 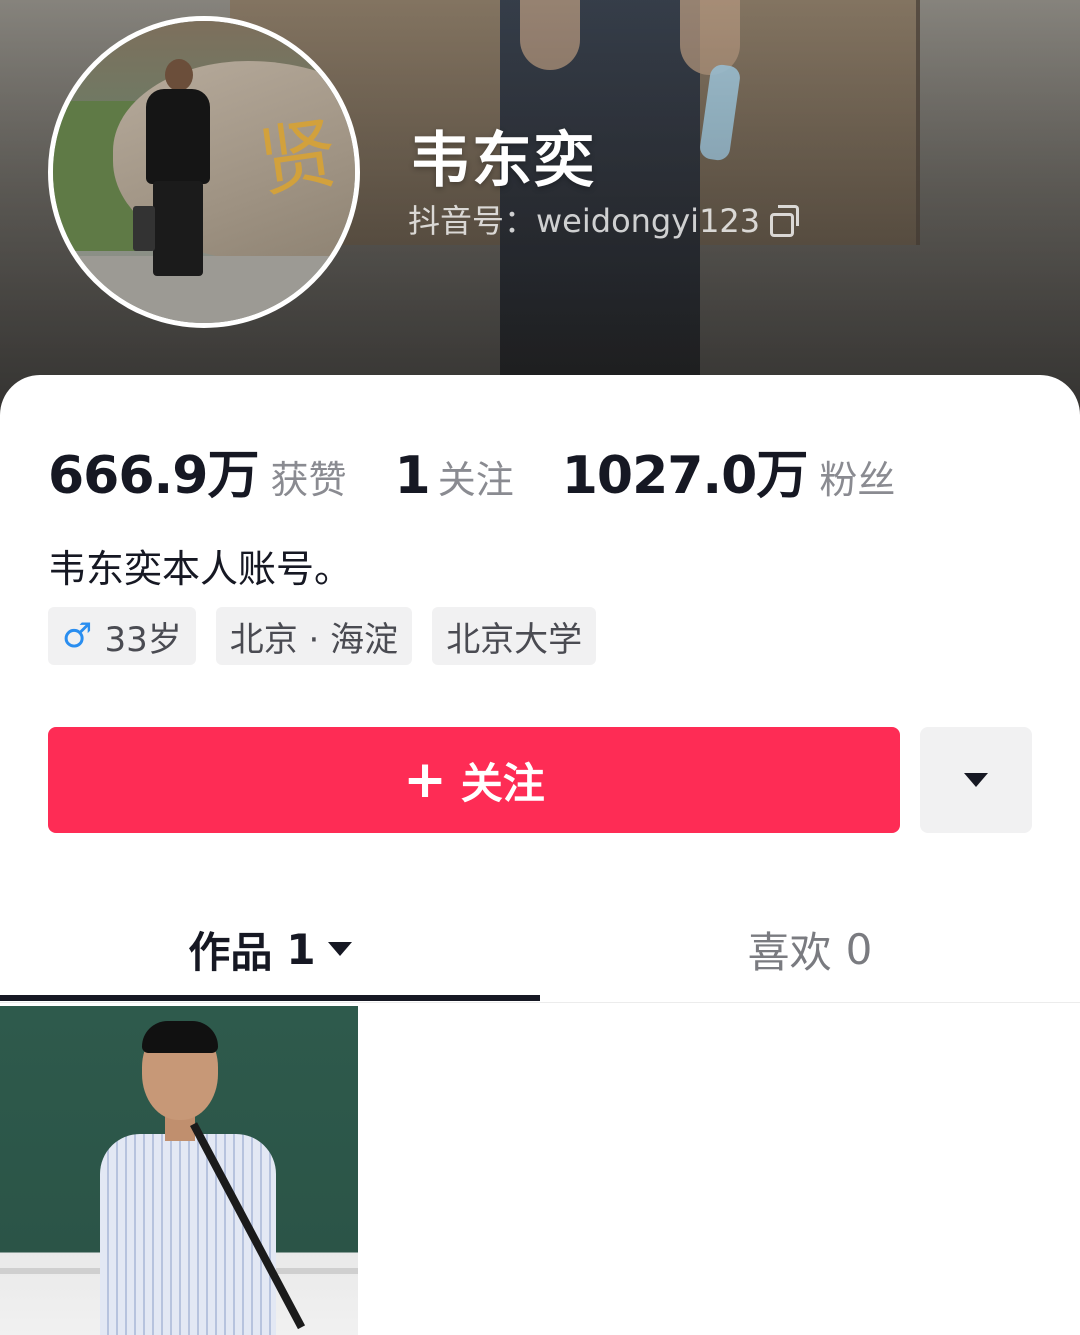 I want to click on tag-school-text: 北京大学, so click(x=514, y=639).